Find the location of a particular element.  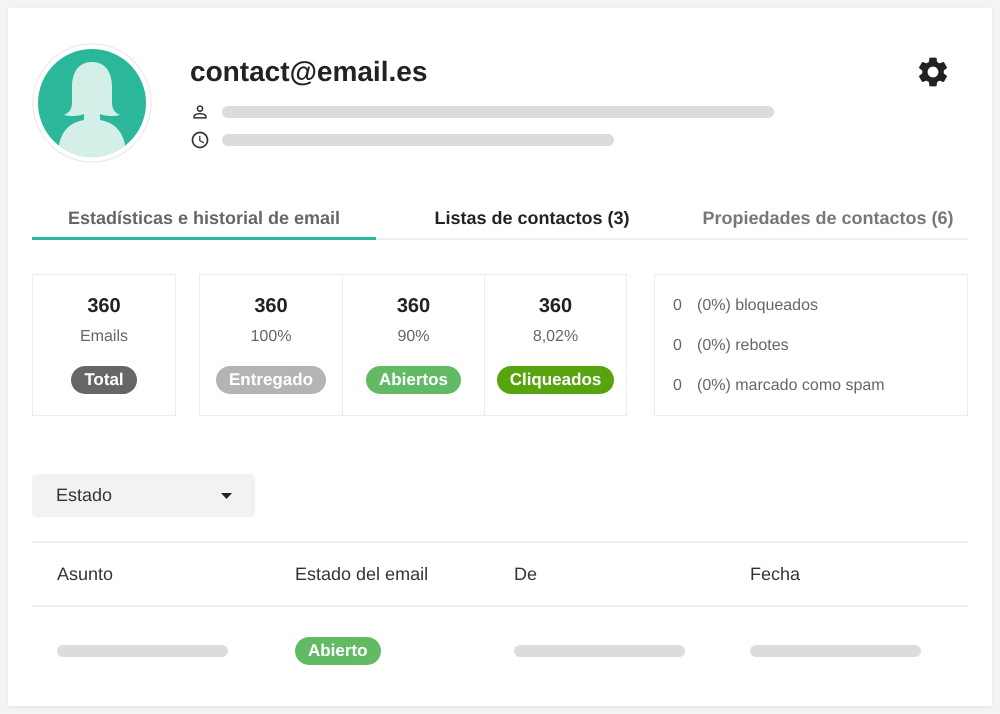

issue-label: (0%) marcado como spam is located at coordinates (791, 386).